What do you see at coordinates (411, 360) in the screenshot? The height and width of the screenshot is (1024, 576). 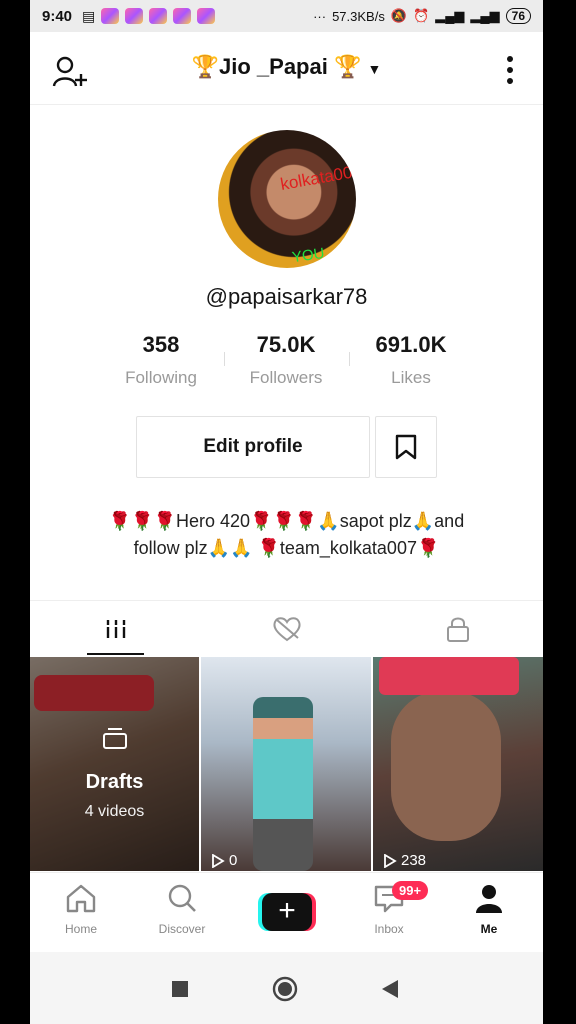 I see `stat-likes: 691.0K Likes` at bounding box center [411, 360].